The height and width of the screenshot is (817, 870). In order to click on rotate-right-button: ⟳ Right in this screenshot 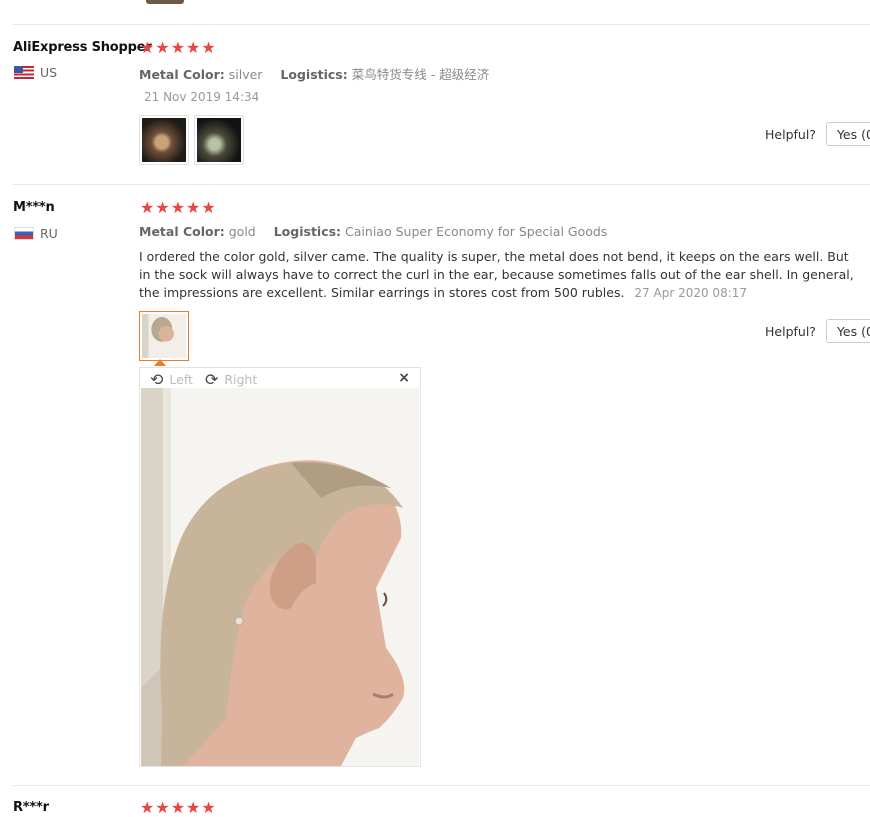, I will do `click(231, 379)`.